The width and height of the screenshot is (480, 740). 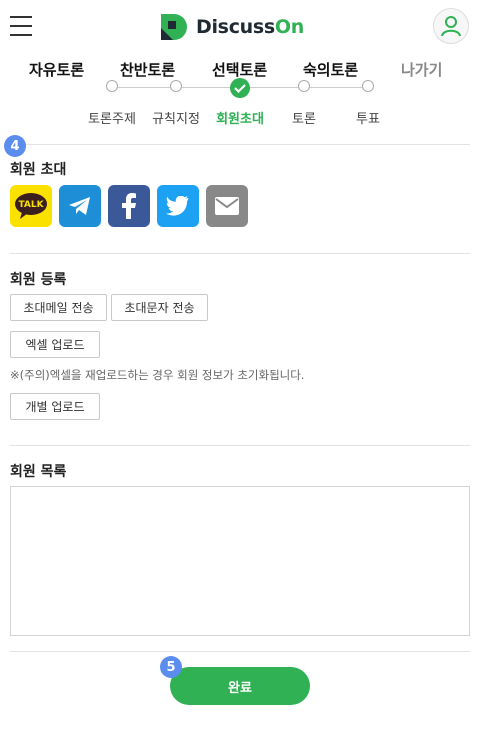 What do you see at coordinates (174, 27) in the screenshot?
I see `logo-mark-icon` at bounding box center [174, 27].